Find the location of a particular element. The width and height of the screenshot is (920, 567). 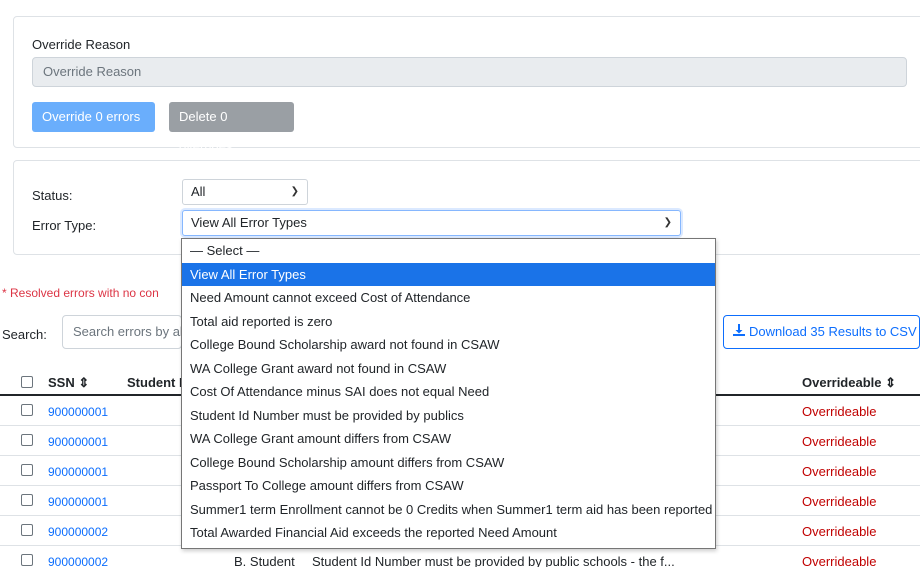

status-label: Status: is located at coordinates (52, 195).